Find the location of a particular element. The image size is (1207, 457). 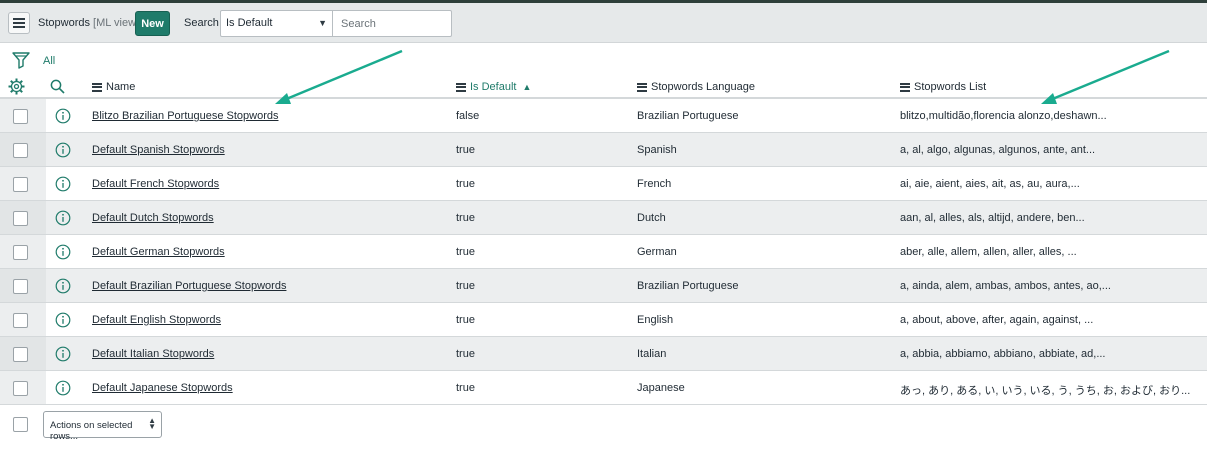

column-header-language-label: Stopwords Language is located at coordinates (703, 87).